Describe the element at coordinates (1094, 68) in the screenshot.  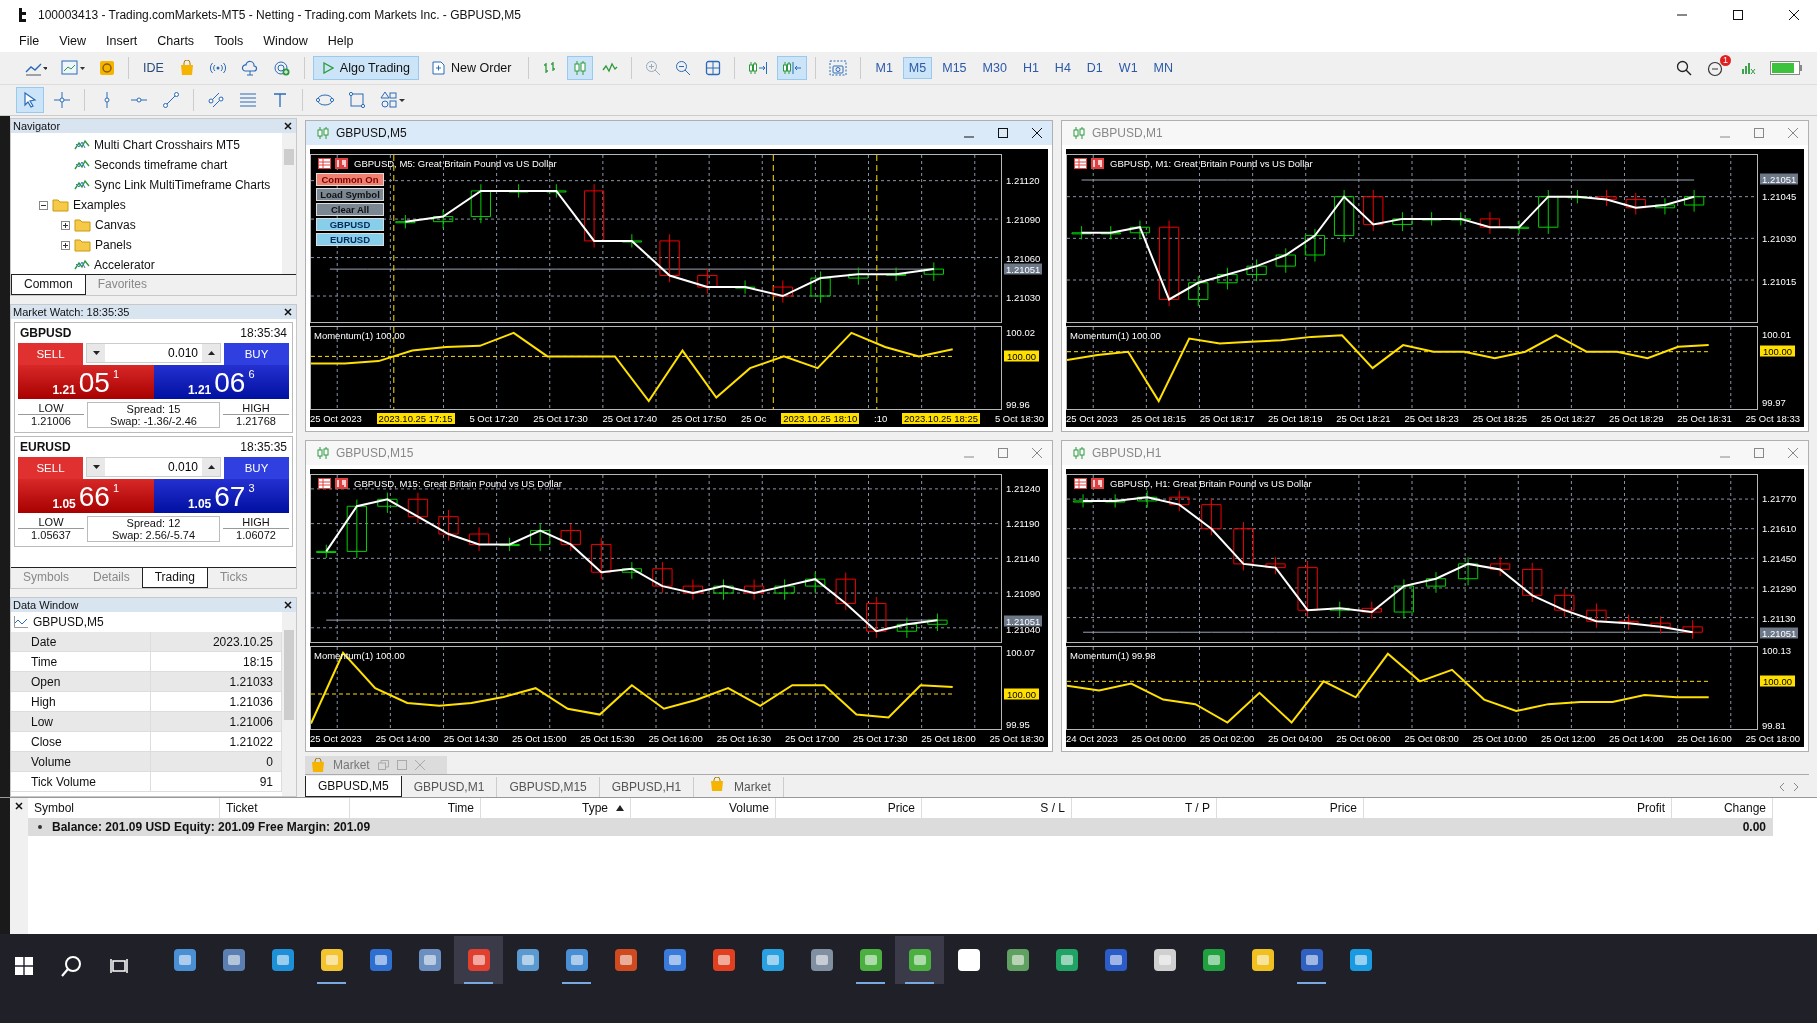
I see `timeframe-button: D1` at that location.